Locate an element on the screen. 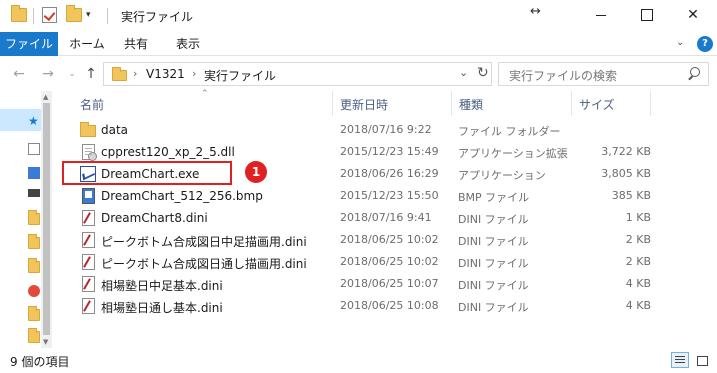  navigation-bar: ← → ⌄ ↑ › V1321 › 実行ファイル ⌄ ↻ 実行ファイルの検索 is located at coordinates (358, 74).